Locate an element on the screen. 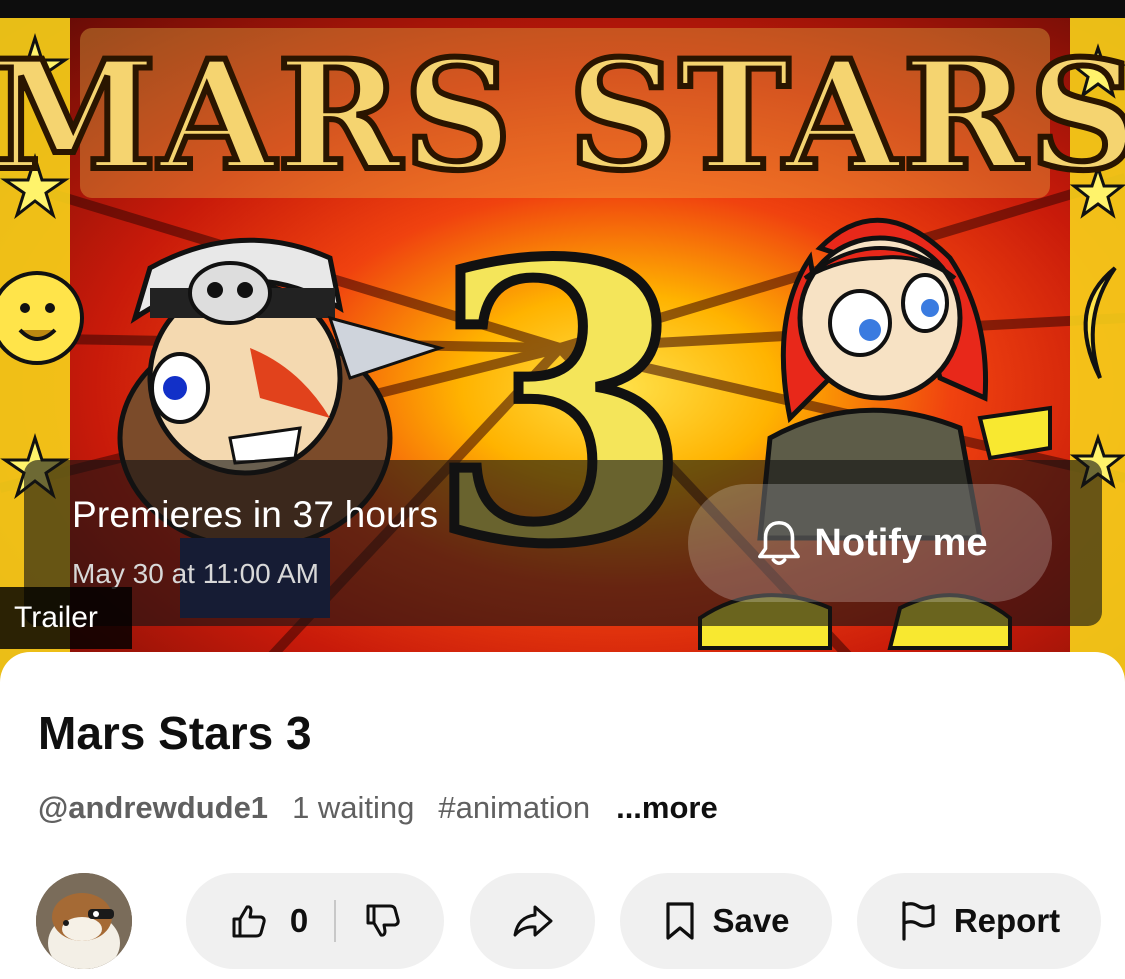 This screenshot has height=979, width=1125. status-bar-strip is located at coordinates (562, 9).